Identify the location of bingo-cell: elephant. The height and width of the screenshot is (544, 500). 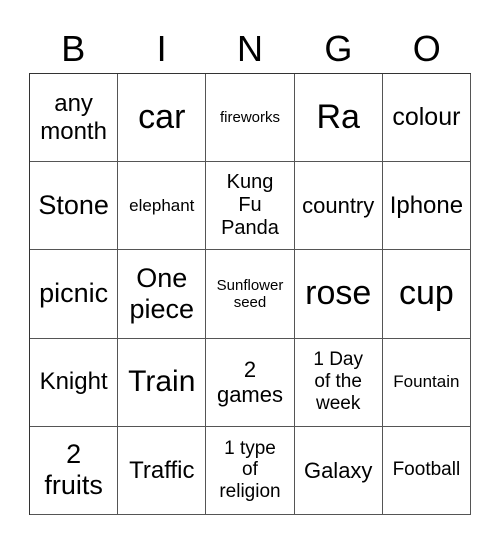
(162, 206).